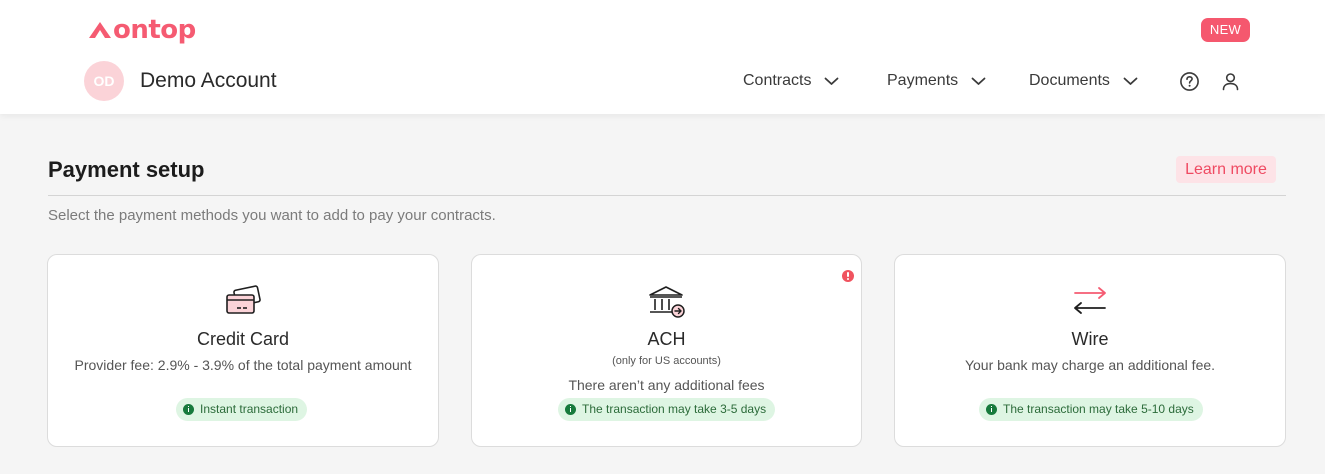 The image size is (1325, 474). What do you see at coordinates (1189, 81) in the screenshot?
I see `help-icon` at bounding box center [1189, 81].